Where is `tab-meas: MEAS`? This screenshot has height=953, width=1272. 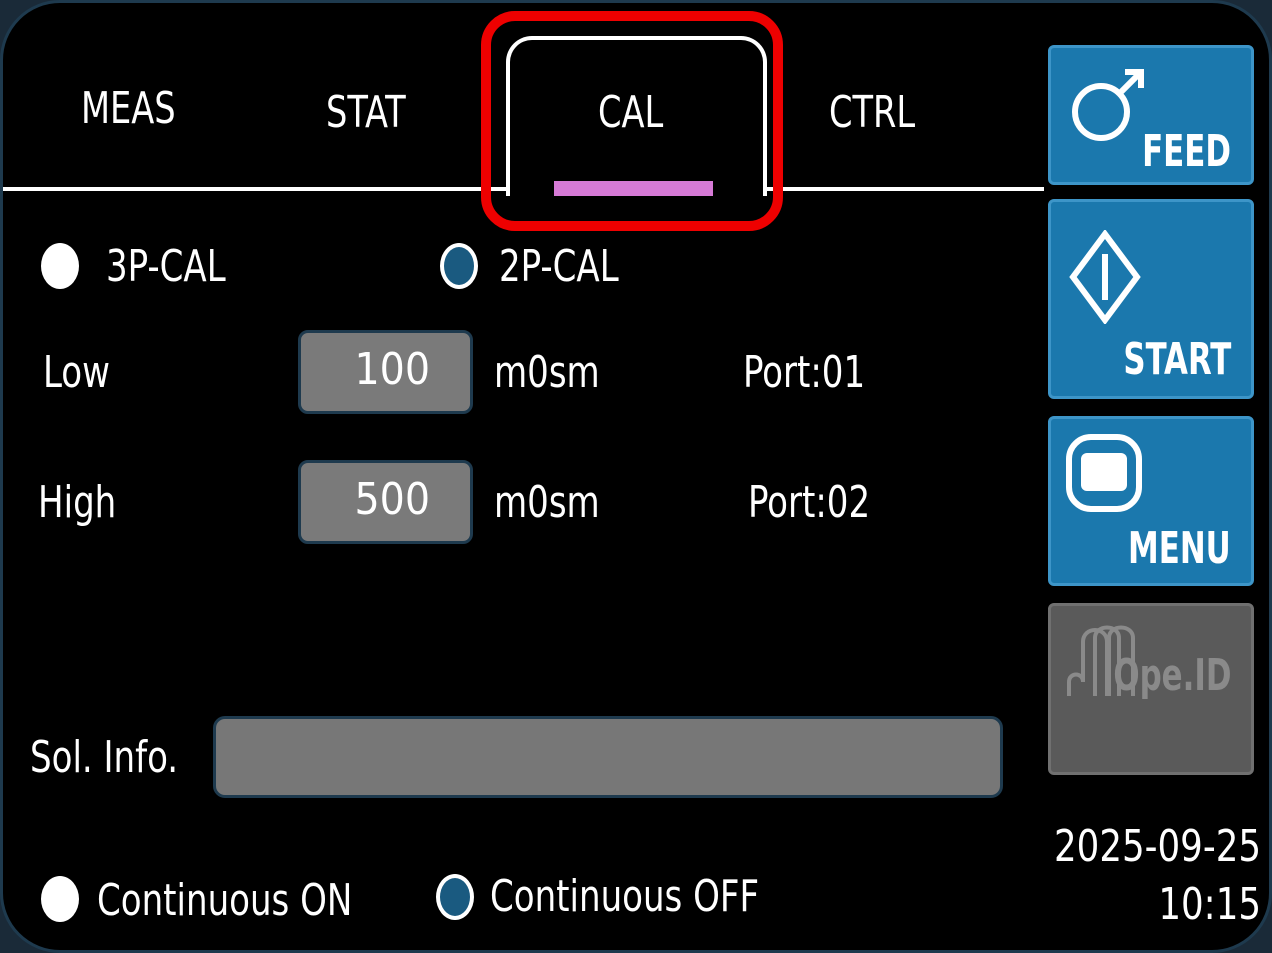
tab-meas: MEAS is located at coordinates (128, 109).